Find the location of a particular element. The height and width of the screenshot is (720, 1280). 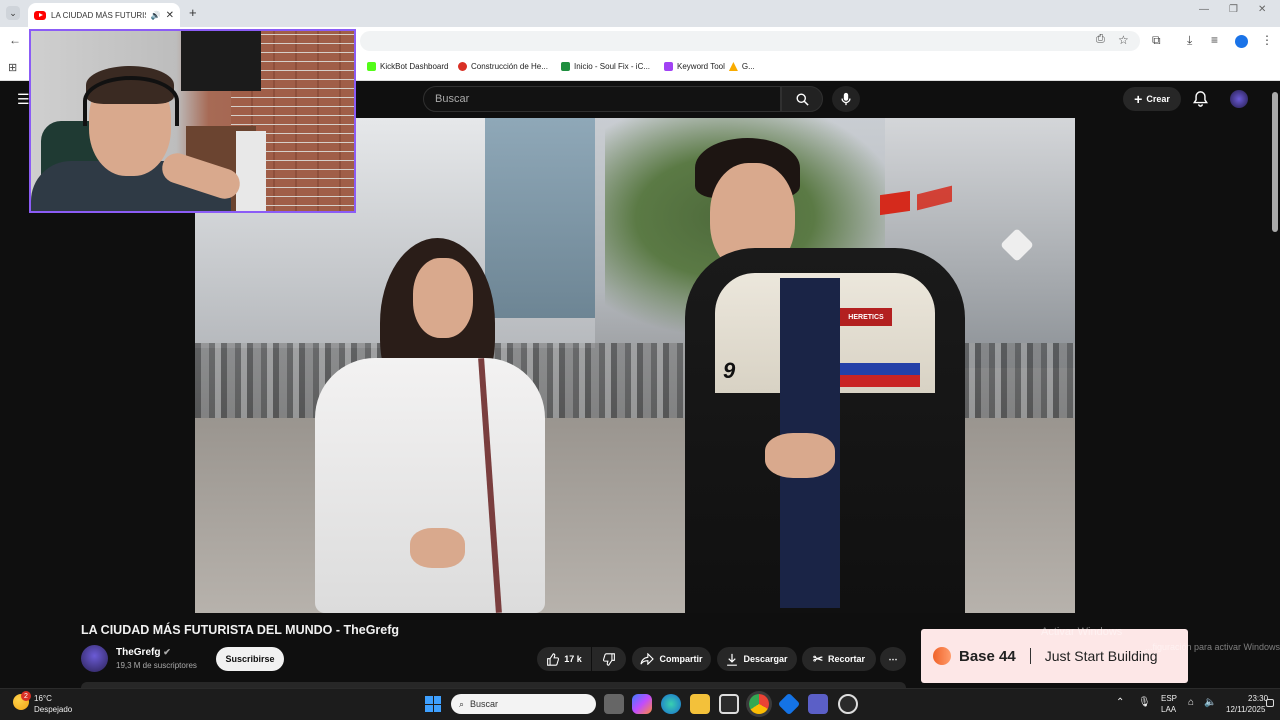

kickbot-favicon-icon is located at coordinates (371, 66).